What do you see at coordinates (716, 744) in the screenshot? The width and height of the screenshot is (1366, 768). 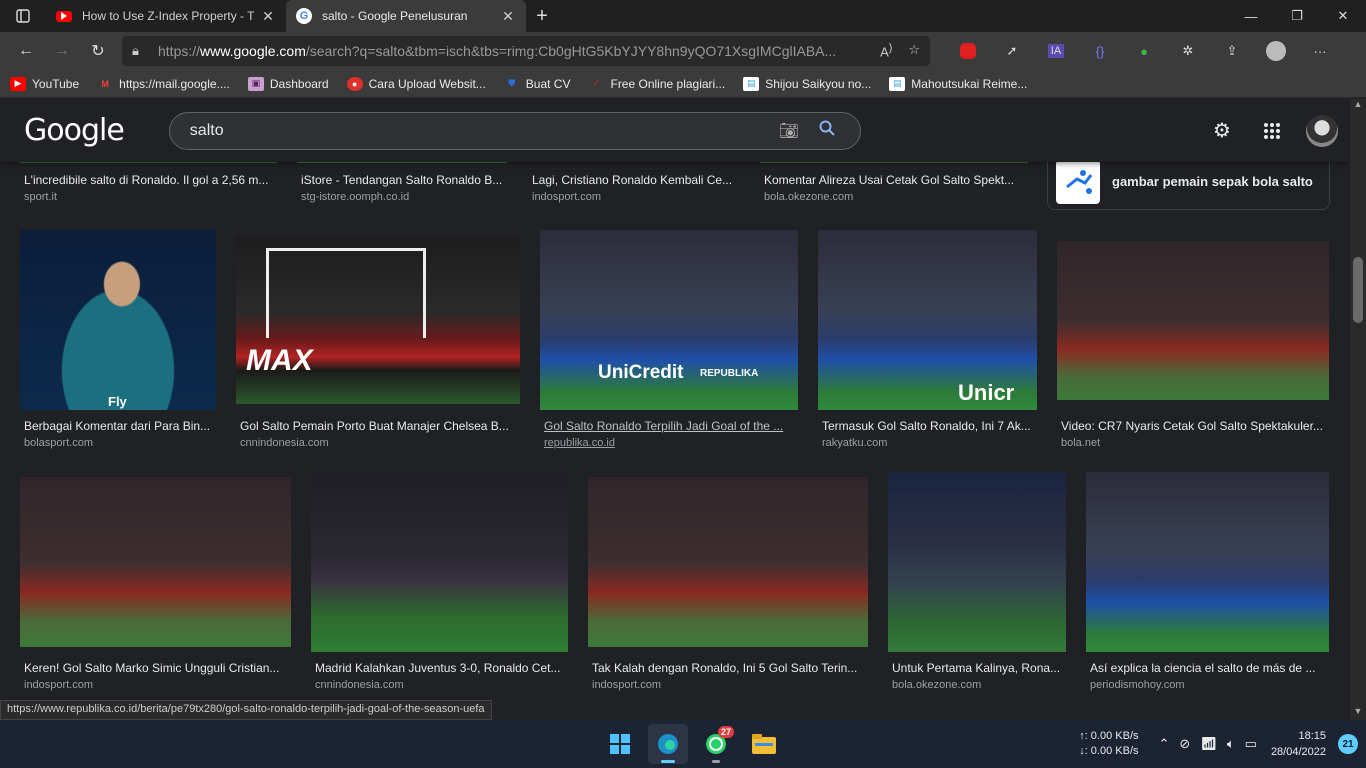 I see `whatsapp-taskbar-icon: 27` at bounding box center [716, 744].